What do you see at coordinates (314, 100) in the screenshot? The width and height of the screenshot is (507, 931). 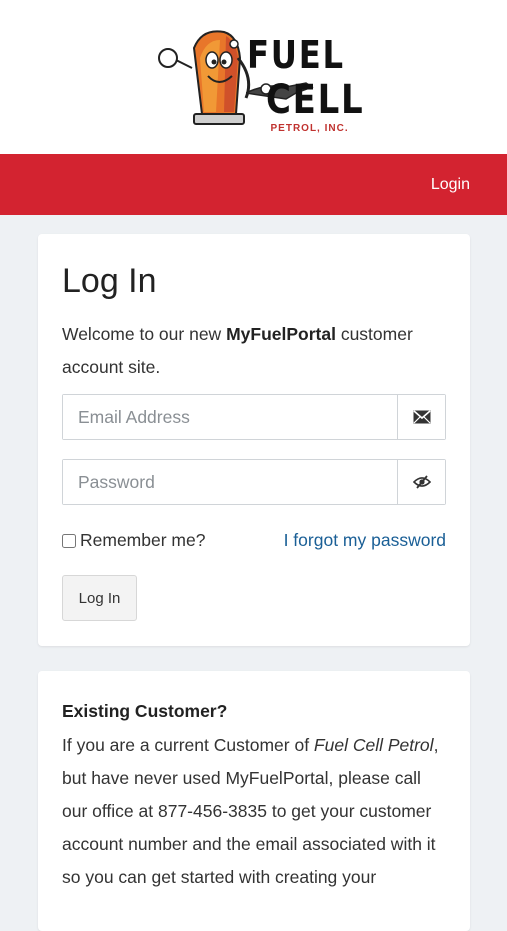 I see `logo-text-cell: CELL` at bounding box center [314, 100].